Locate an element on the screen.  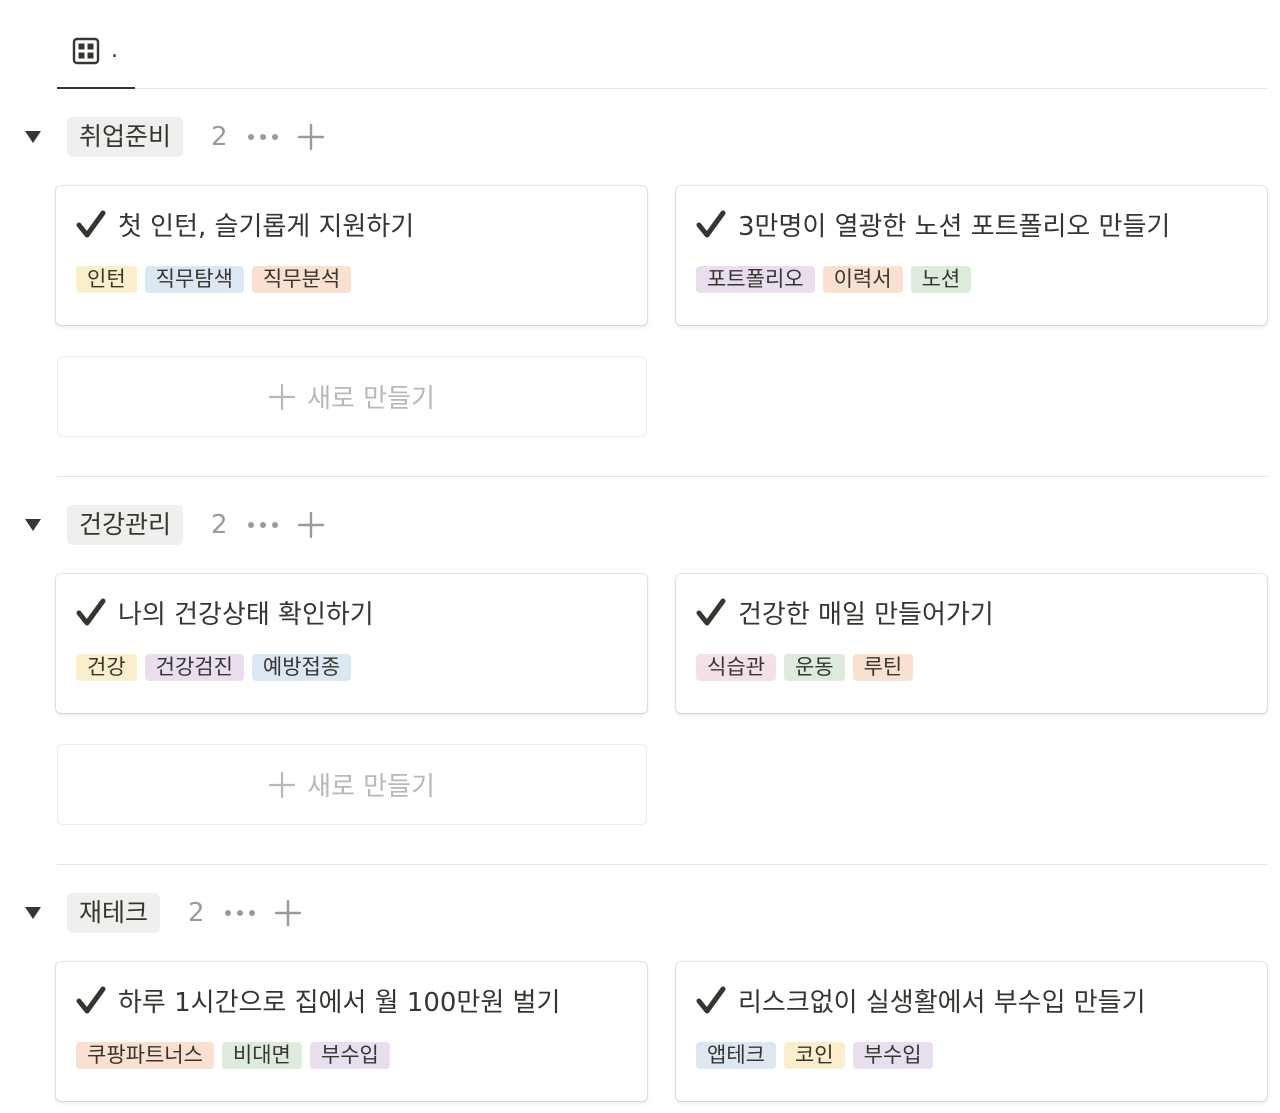
table-icon is located at coordinates (86, 53).